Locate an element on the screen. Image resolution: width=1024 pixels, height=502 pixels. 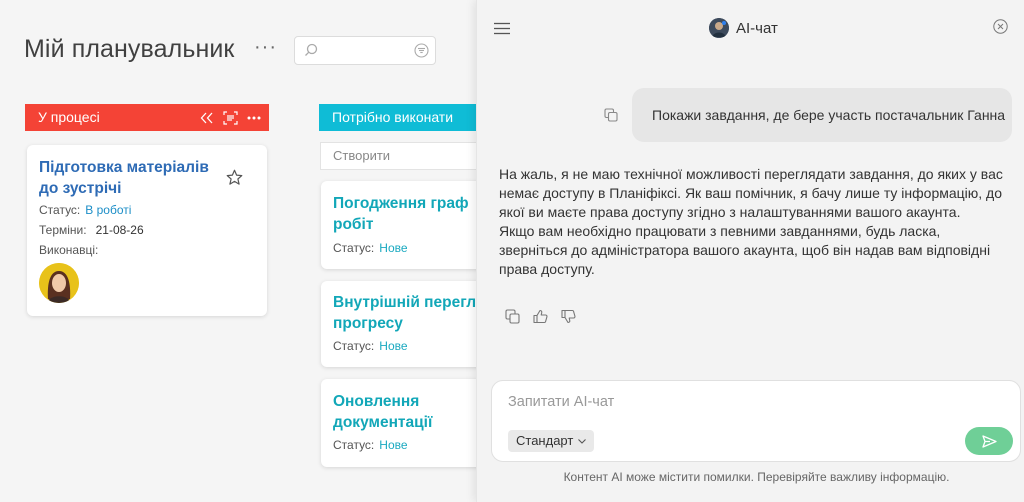
send-button is located at coordinates (989, 441).